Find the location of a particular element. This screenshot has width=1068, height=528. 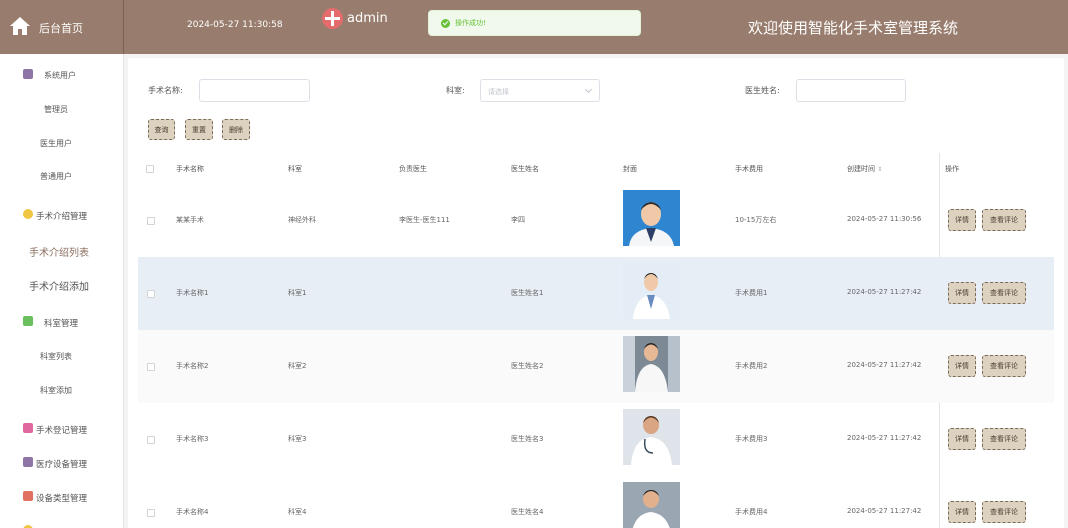

sidebar-item-label: 医疗设备管理 is located at coordinates (62, 465).